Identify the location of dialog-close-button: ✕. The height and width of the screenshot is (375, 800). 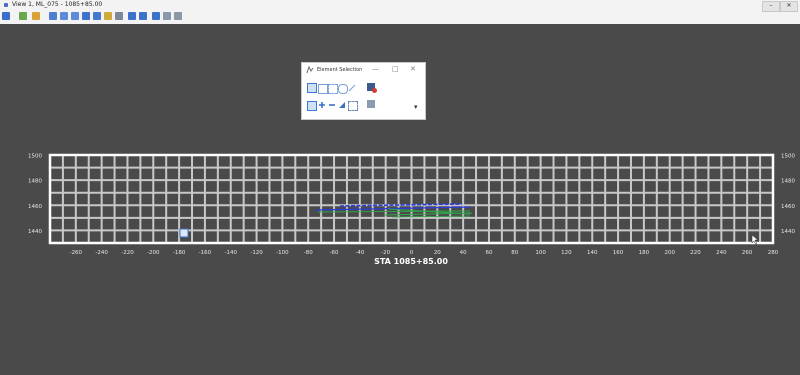
(413, 69).